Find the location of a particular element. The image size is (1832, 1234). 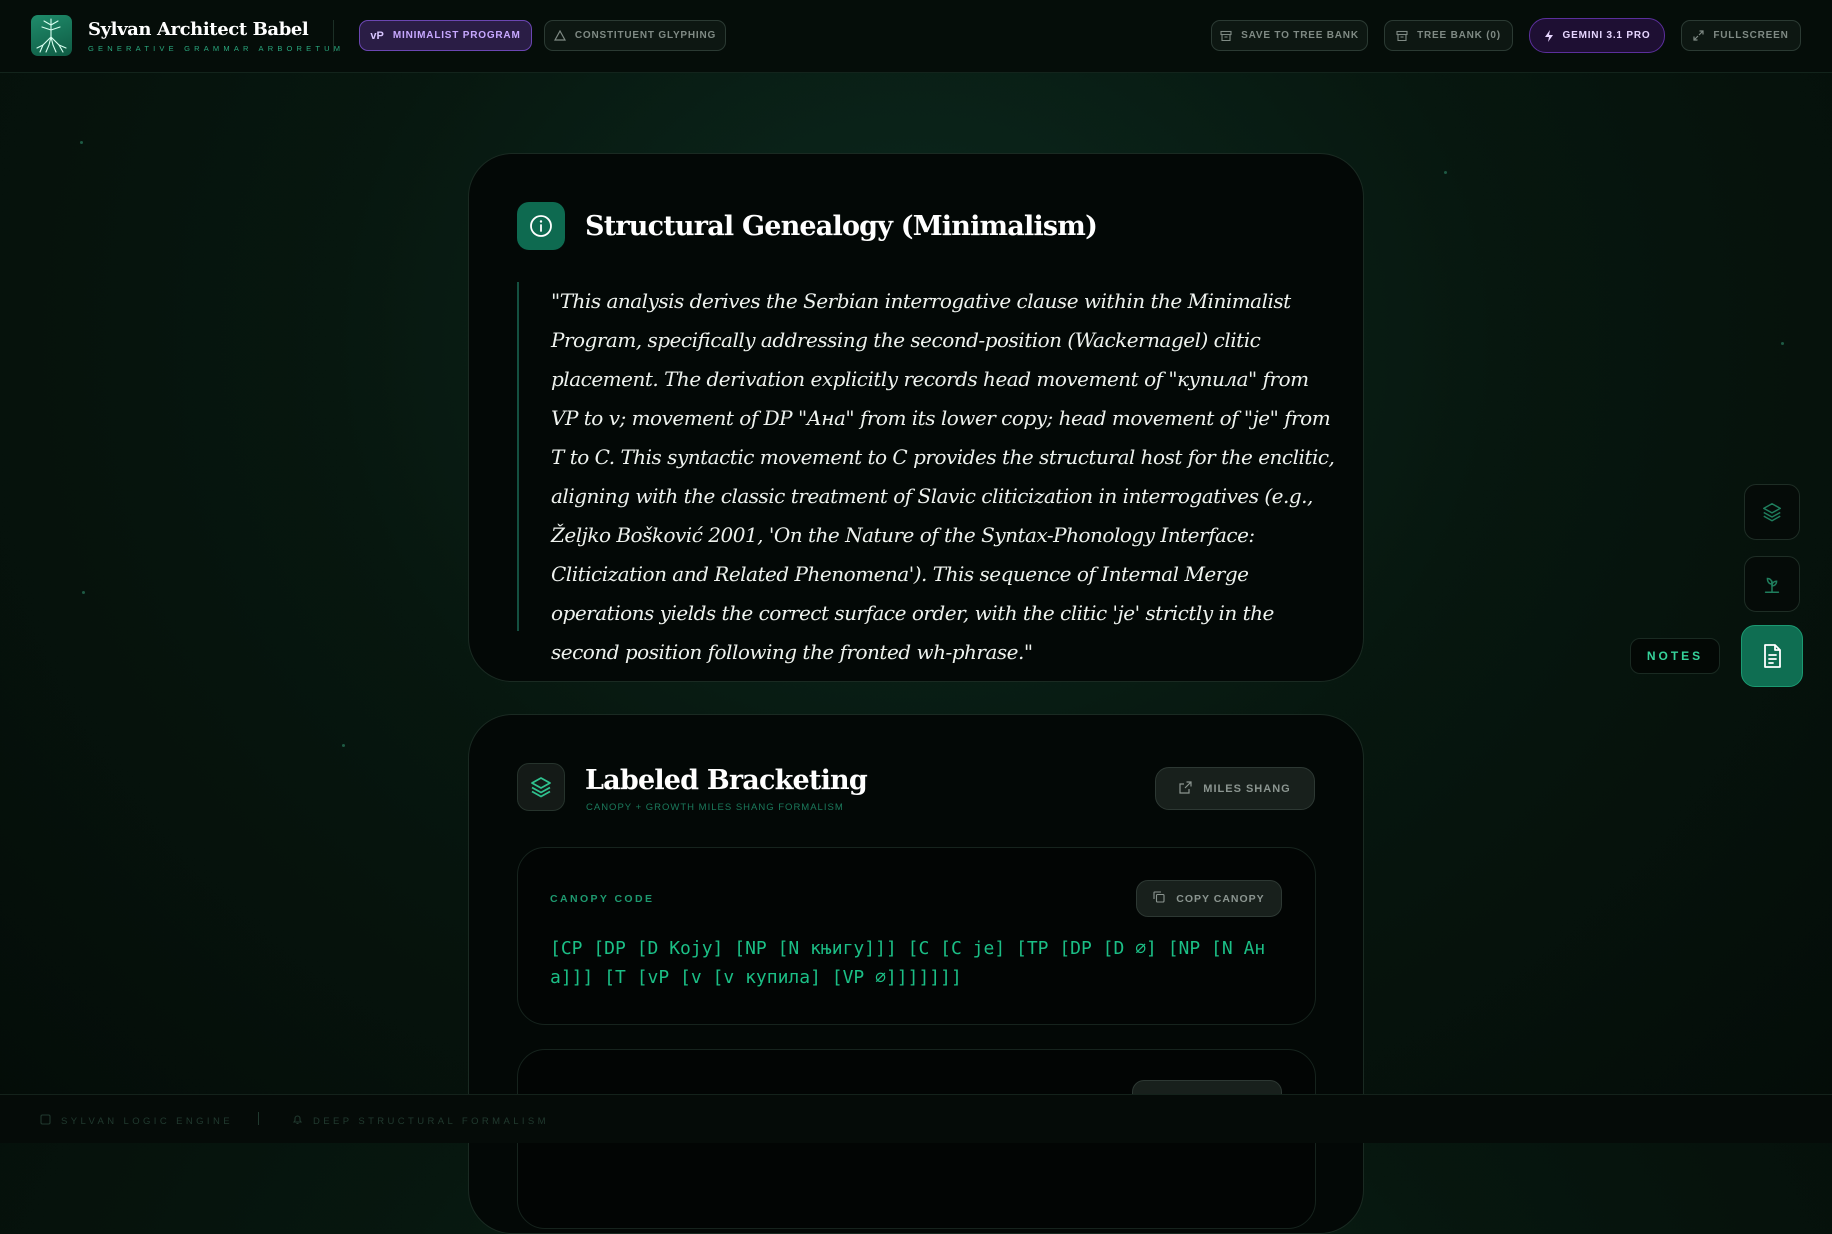

vp-tag: vP is located at coordinates (377, 35).